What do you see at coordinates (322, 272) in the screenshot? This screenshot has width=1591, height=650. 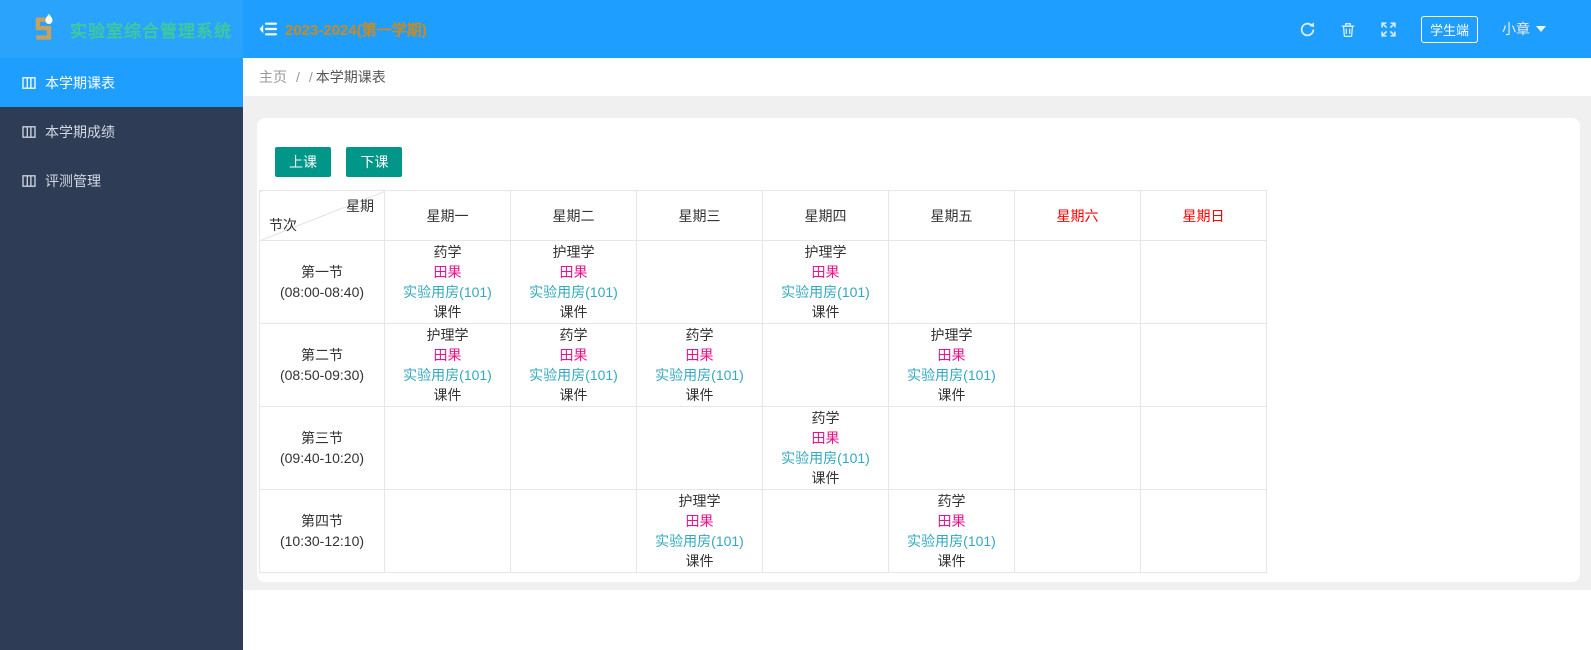 I see `period-name: 第一节` at bounding box center [322, 272].